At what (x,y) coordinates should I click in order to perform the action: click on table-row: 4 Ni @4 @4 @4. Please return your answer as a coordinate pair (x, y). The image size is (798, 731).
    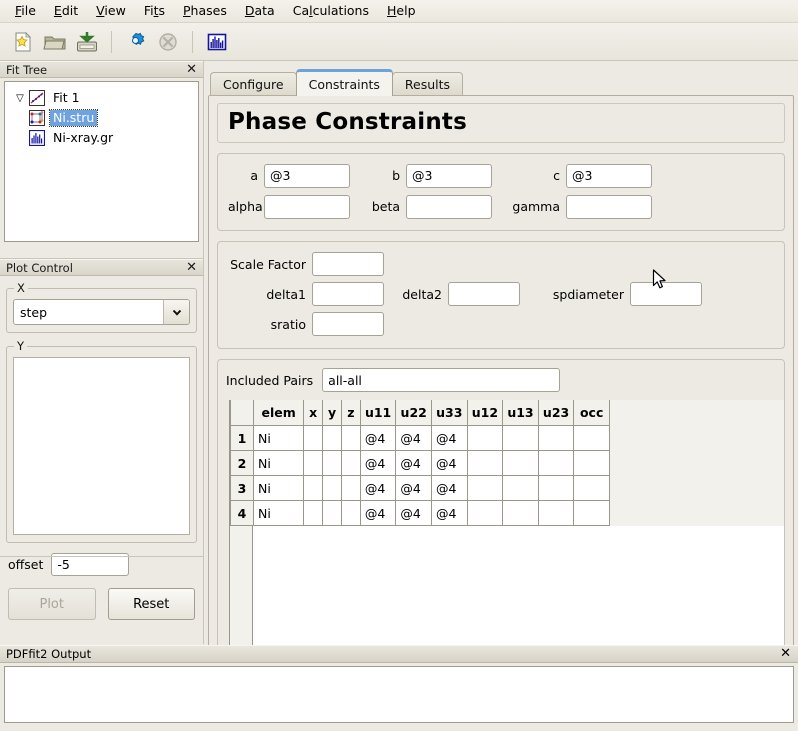
    Looking at the image, I should click on (420, 513).